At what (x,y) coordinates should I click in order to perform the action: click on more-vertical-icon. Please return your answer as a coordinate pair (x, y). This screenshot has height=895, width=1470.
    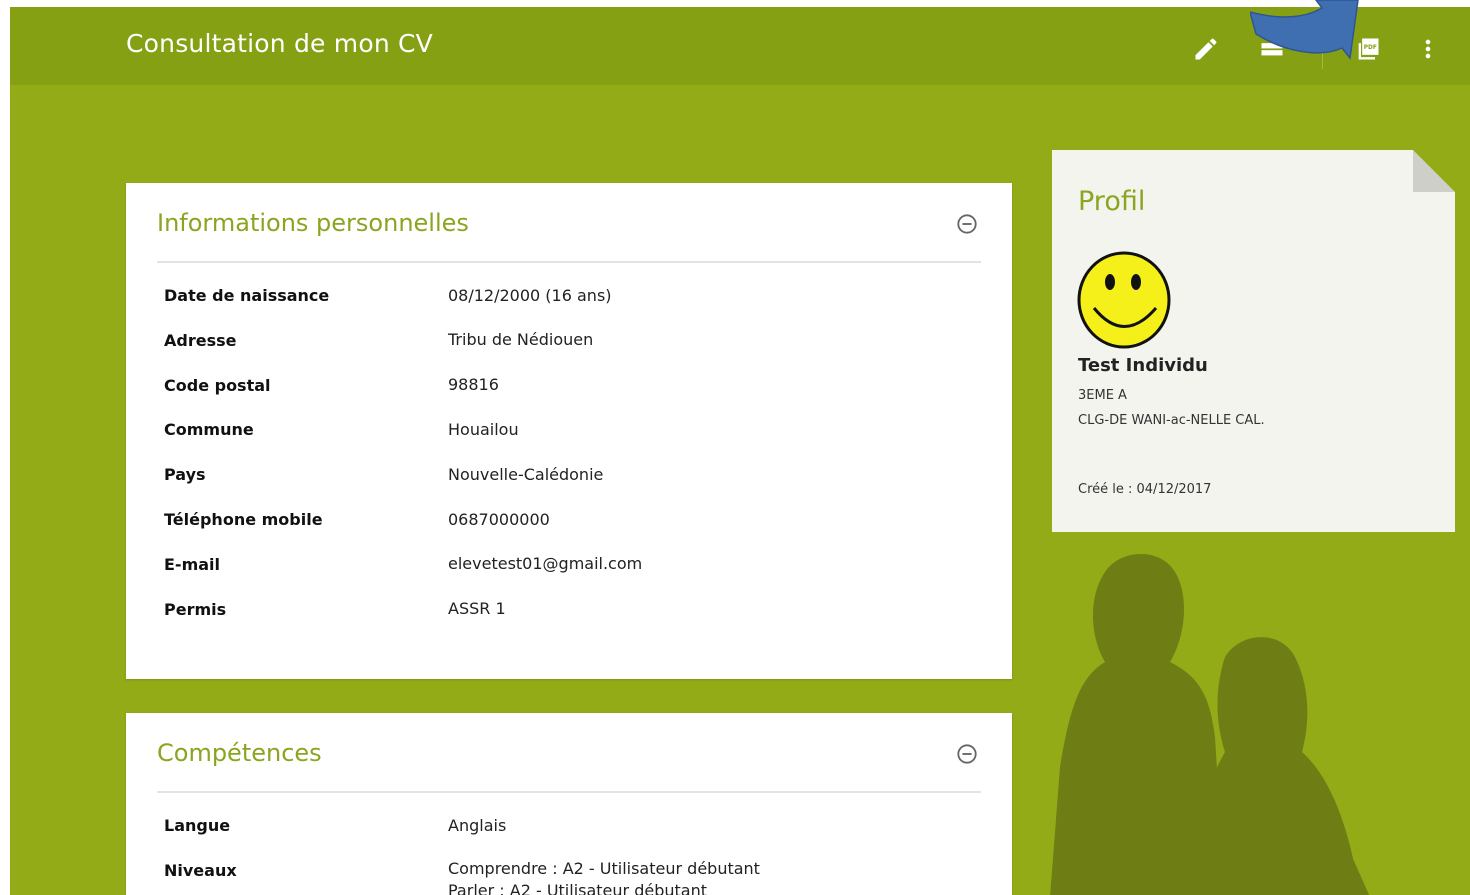
    Looking at the image, I should click on (1428, 49).